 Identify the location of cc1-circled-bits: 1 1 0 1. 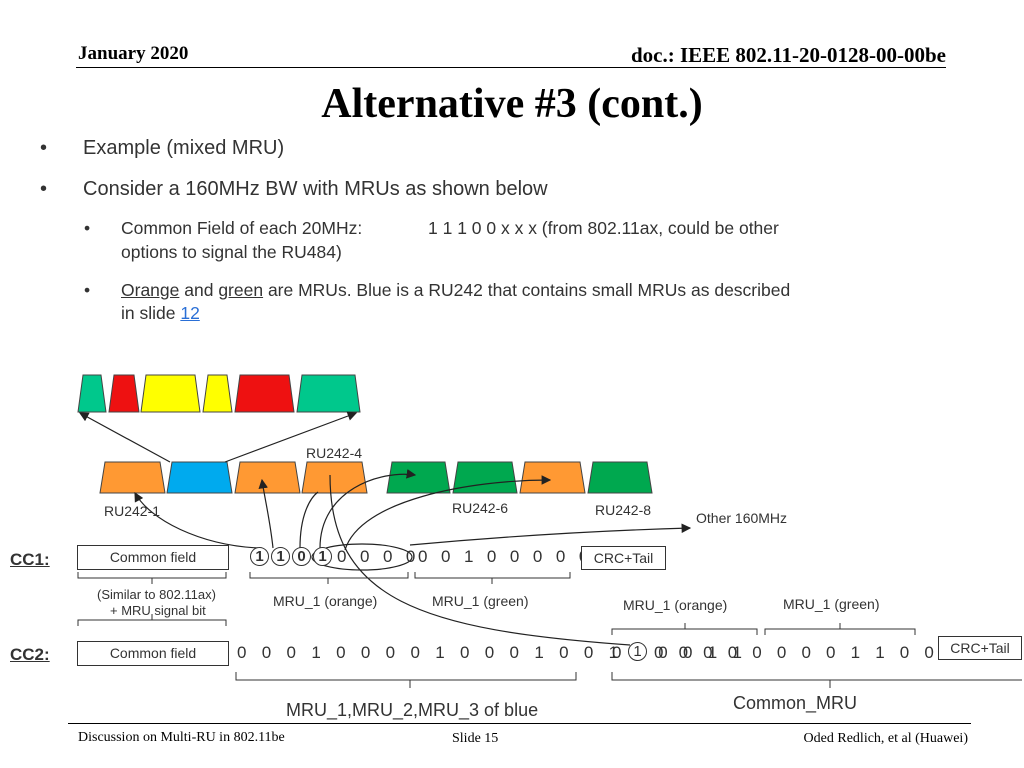
(291, 556).